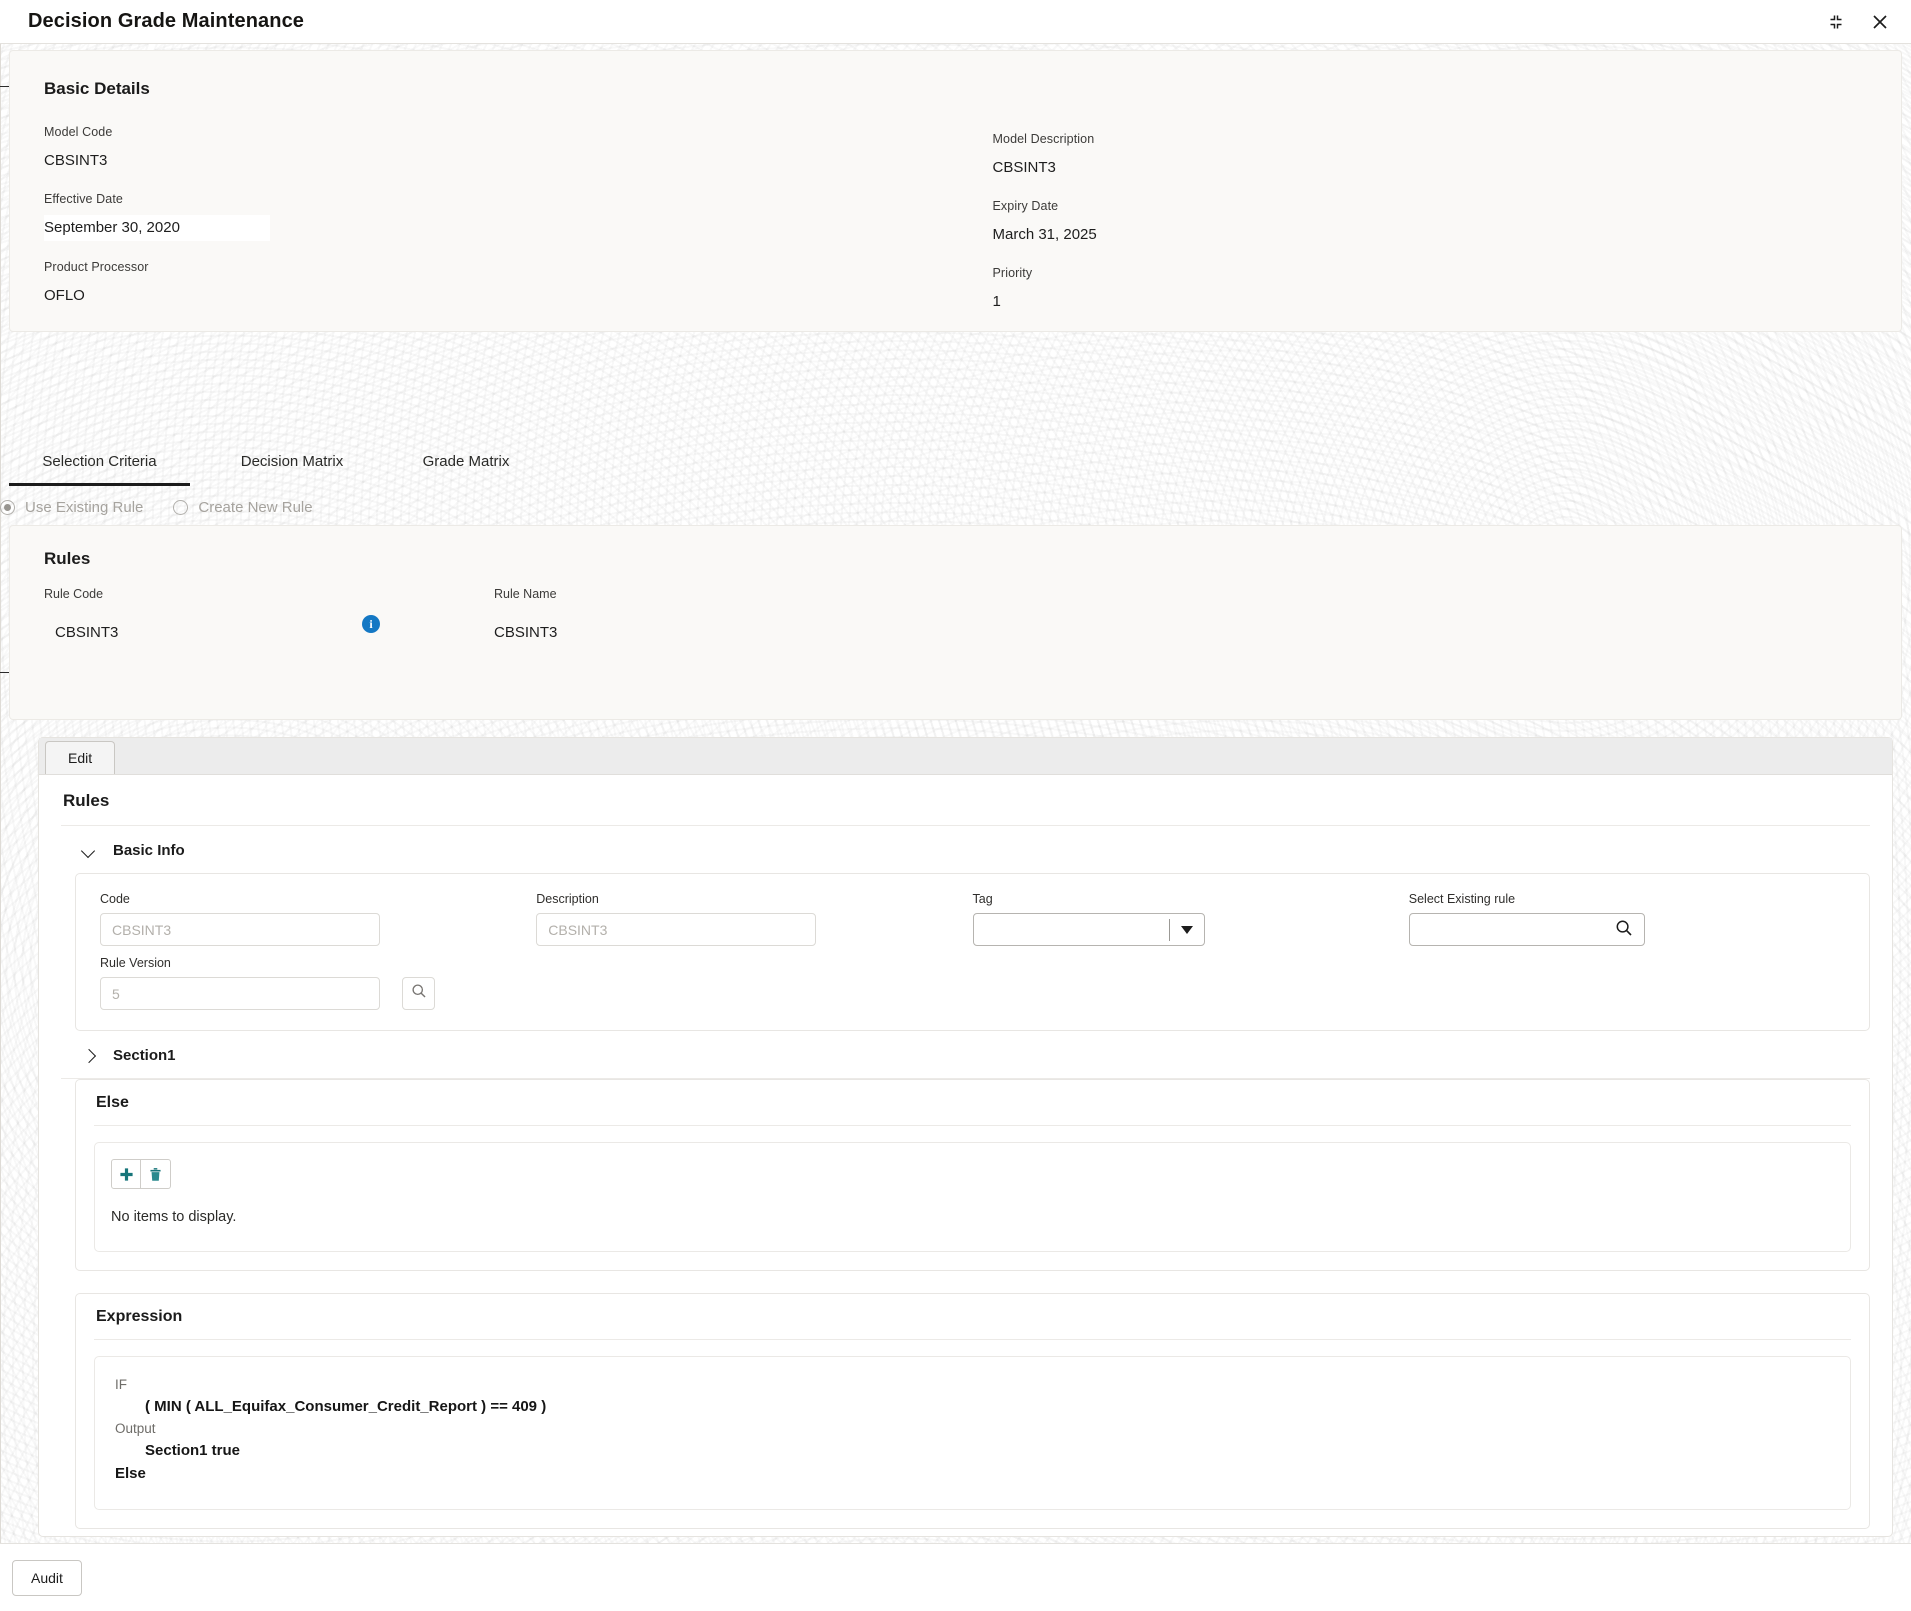  What do you see at coordinates (500, 147) in the screenshot?
I see `field-model-code: Model Code CBSINT3` at bounding box center [500, 147].